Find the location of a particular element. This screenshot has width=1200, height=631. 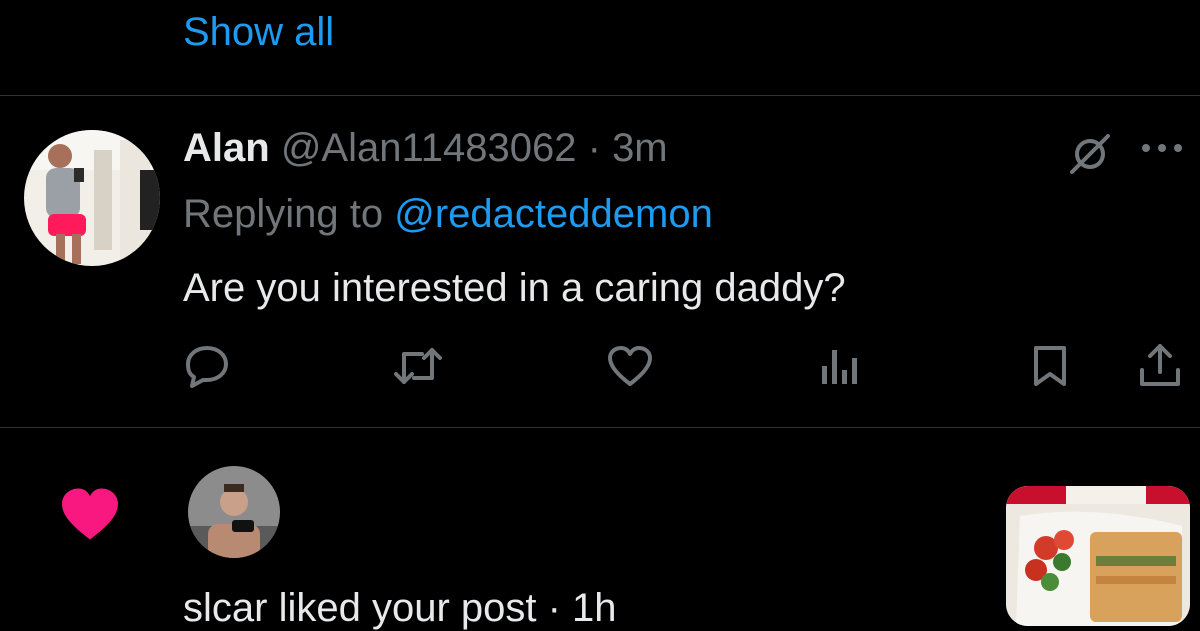

notification-text: slcar liked your post · 1h is located at coordinates (400, 608).